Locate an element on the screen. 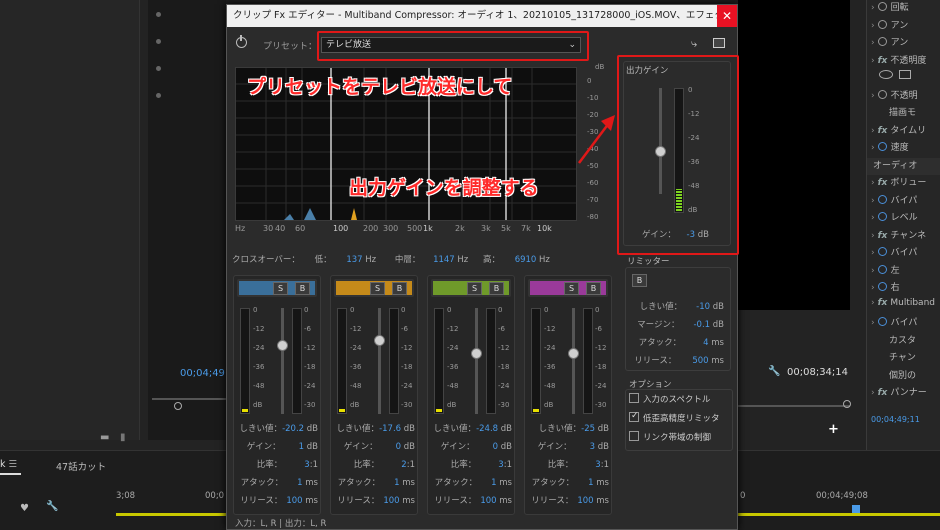 The image size is (940, 530). effect-property-row: › fx Multiband is located at coordinates (903, 306).